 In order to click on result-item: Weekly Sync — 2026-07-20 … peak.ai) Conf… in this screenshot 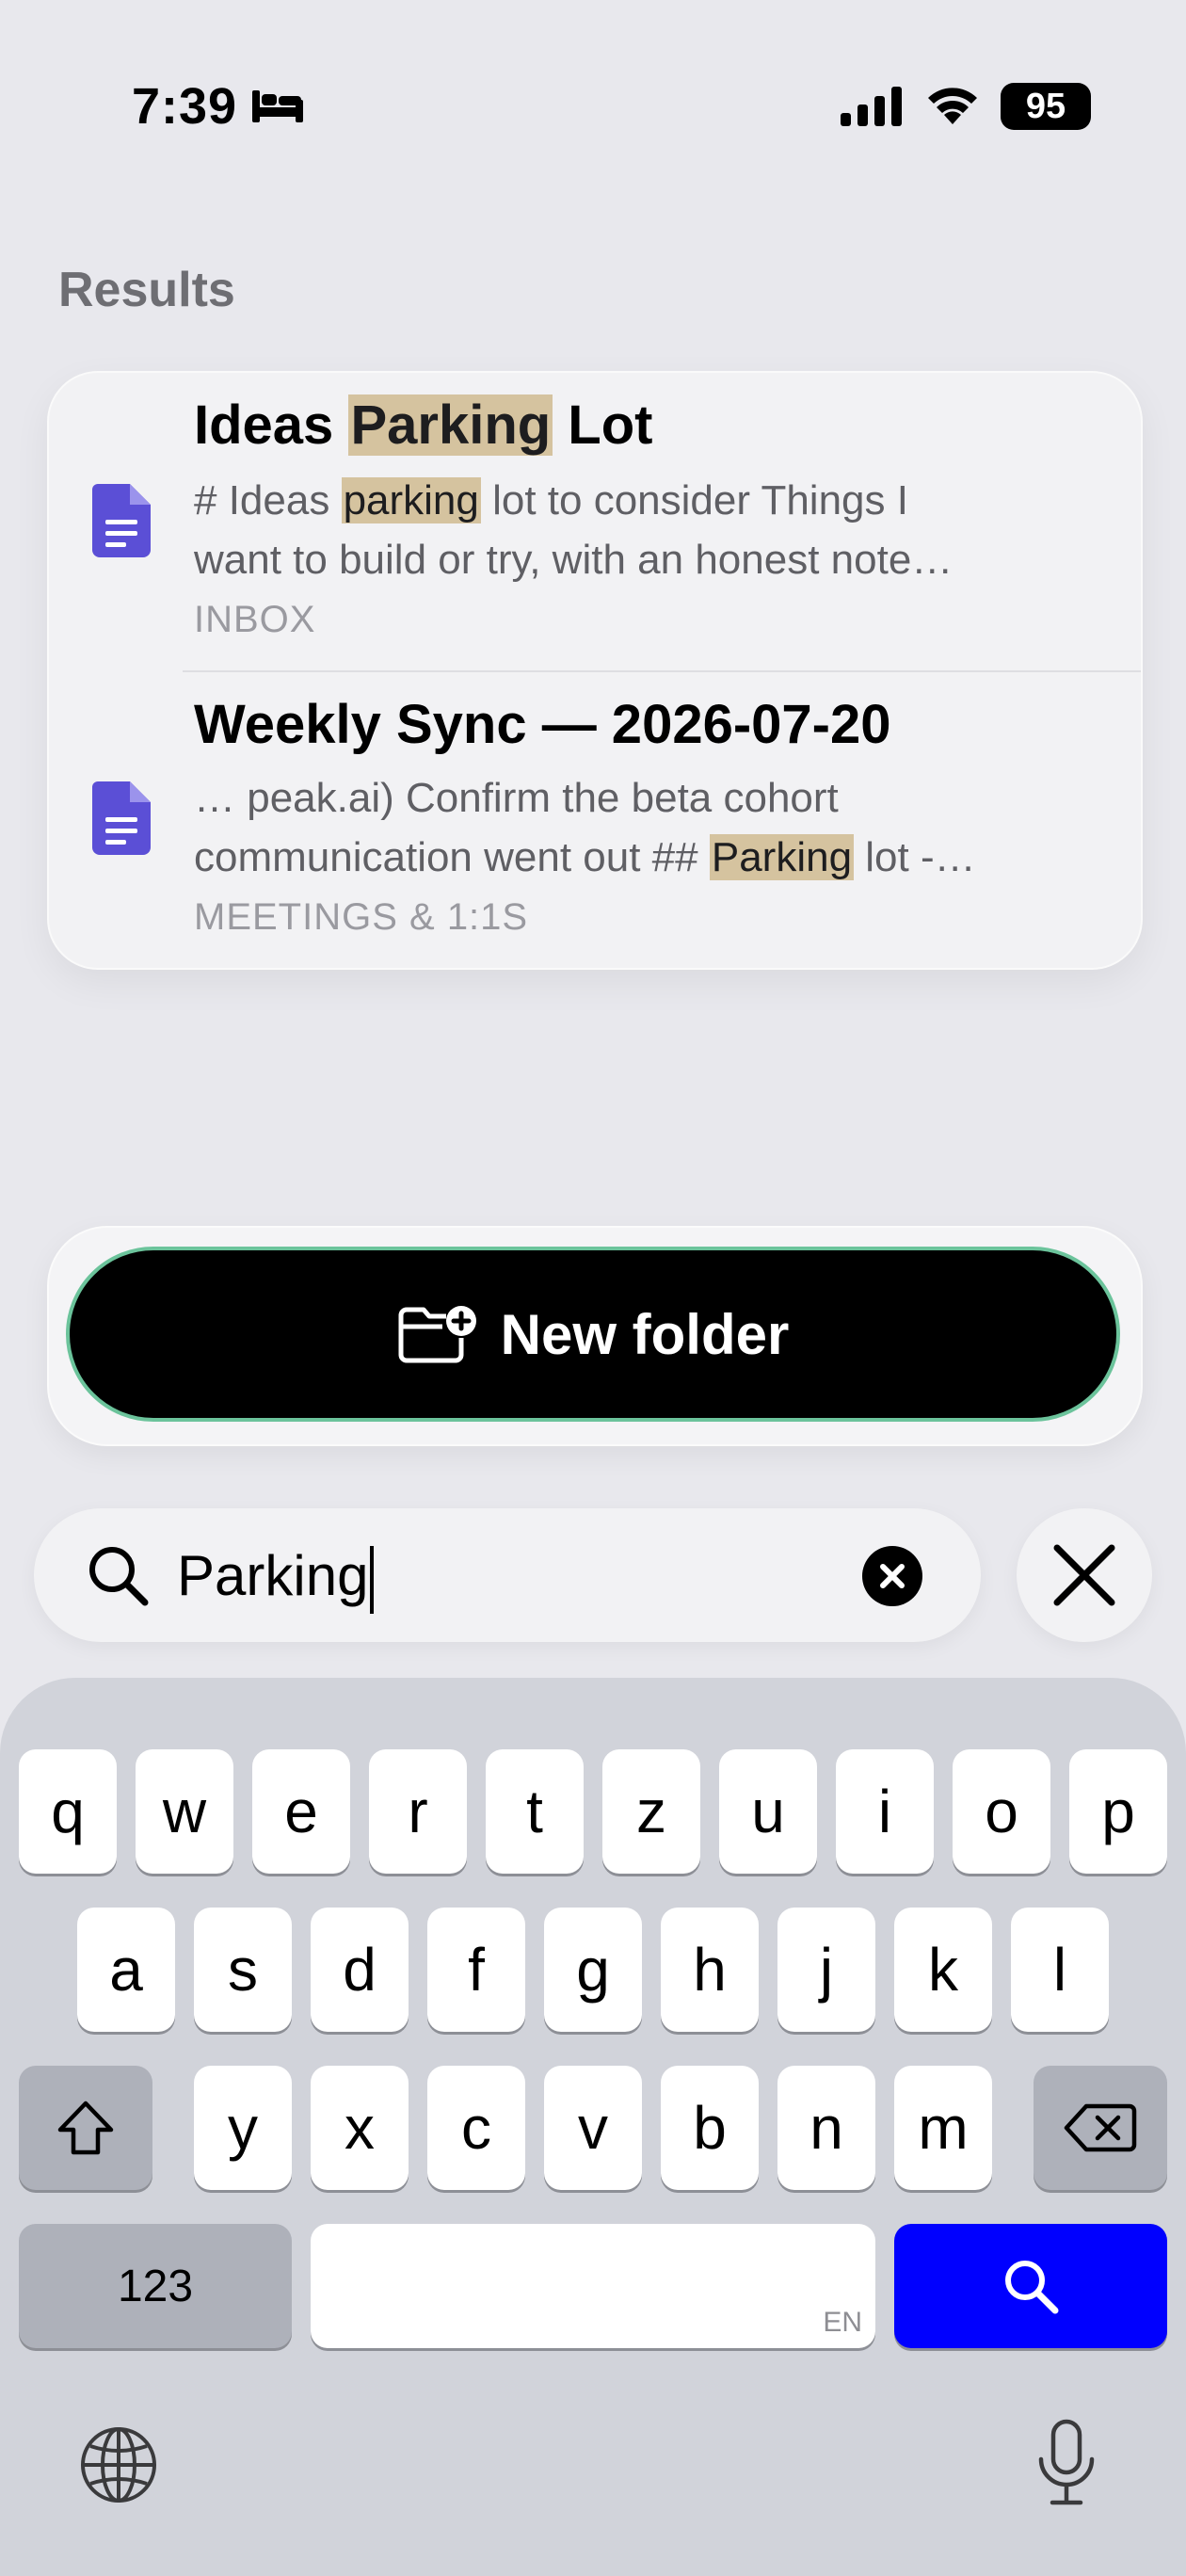, I will do `click(595, 821)`.